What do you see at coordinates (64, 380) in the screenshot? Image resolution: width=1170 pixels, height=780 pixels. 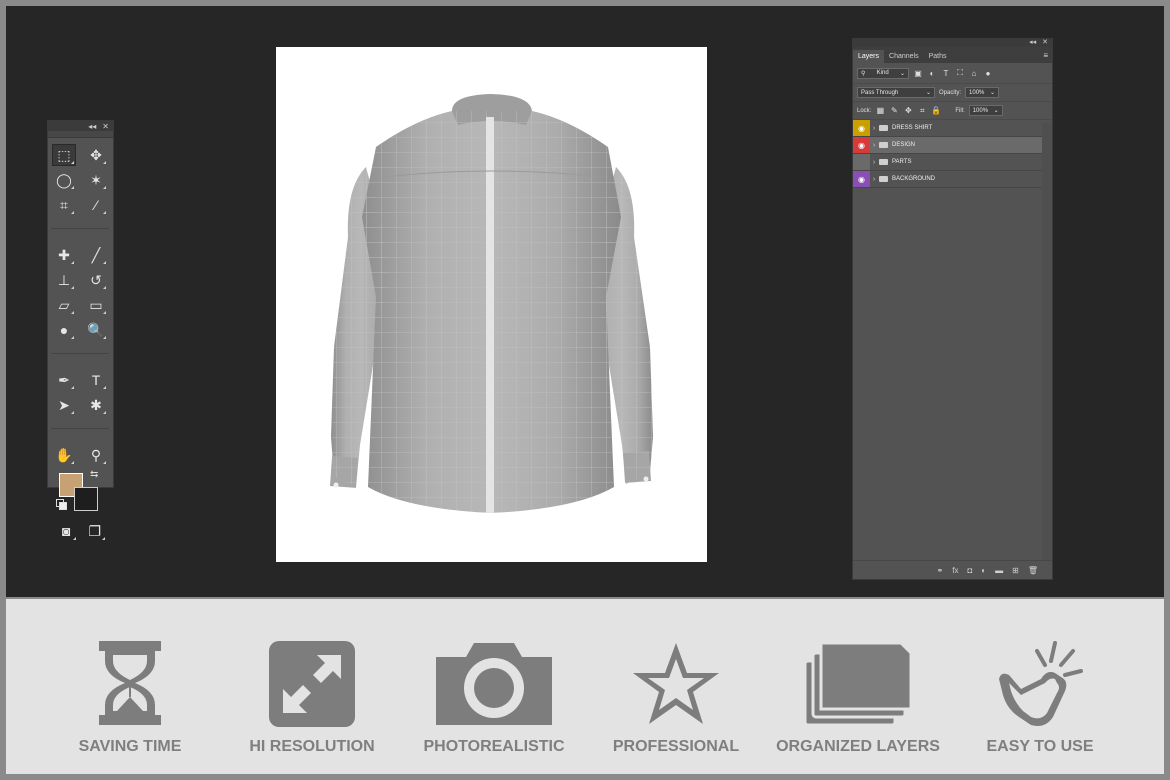 I see `pen-icon: ✒` at bounding box center [64, 380].